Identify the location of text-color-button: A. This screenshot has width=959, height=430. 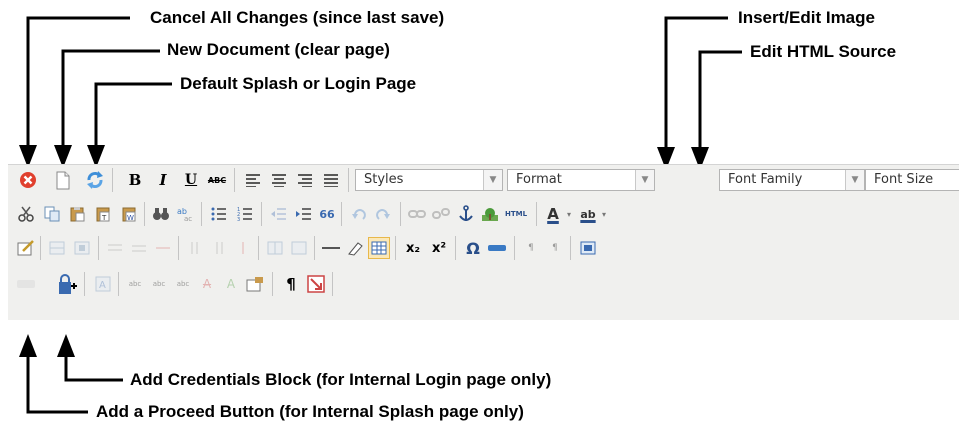
(553, 214).